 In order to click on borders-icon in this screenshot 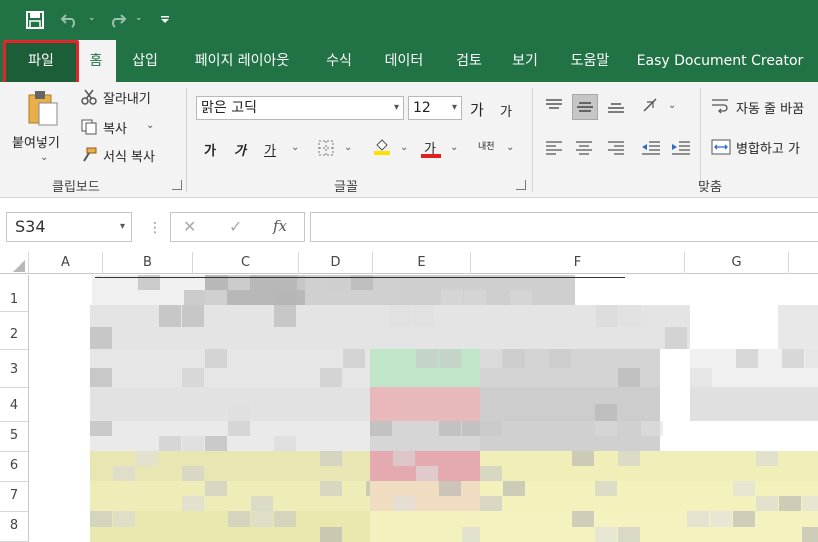, I will do `click(326, 148)`.